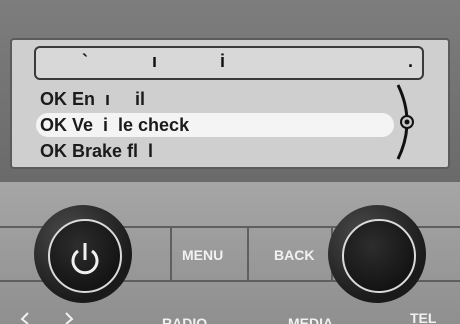 The image size is (460, 324). I want to click on selector-knob, so click(377, 254).